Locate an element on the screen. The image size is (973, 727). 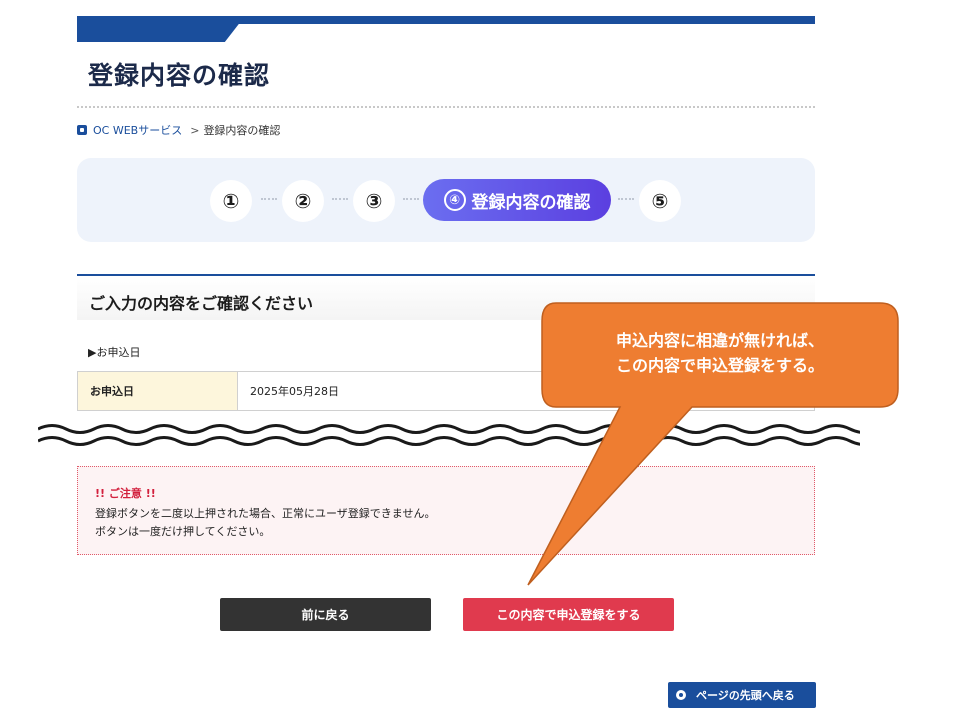
breadcrumb-home-icon is located at coordinates (82, 130).